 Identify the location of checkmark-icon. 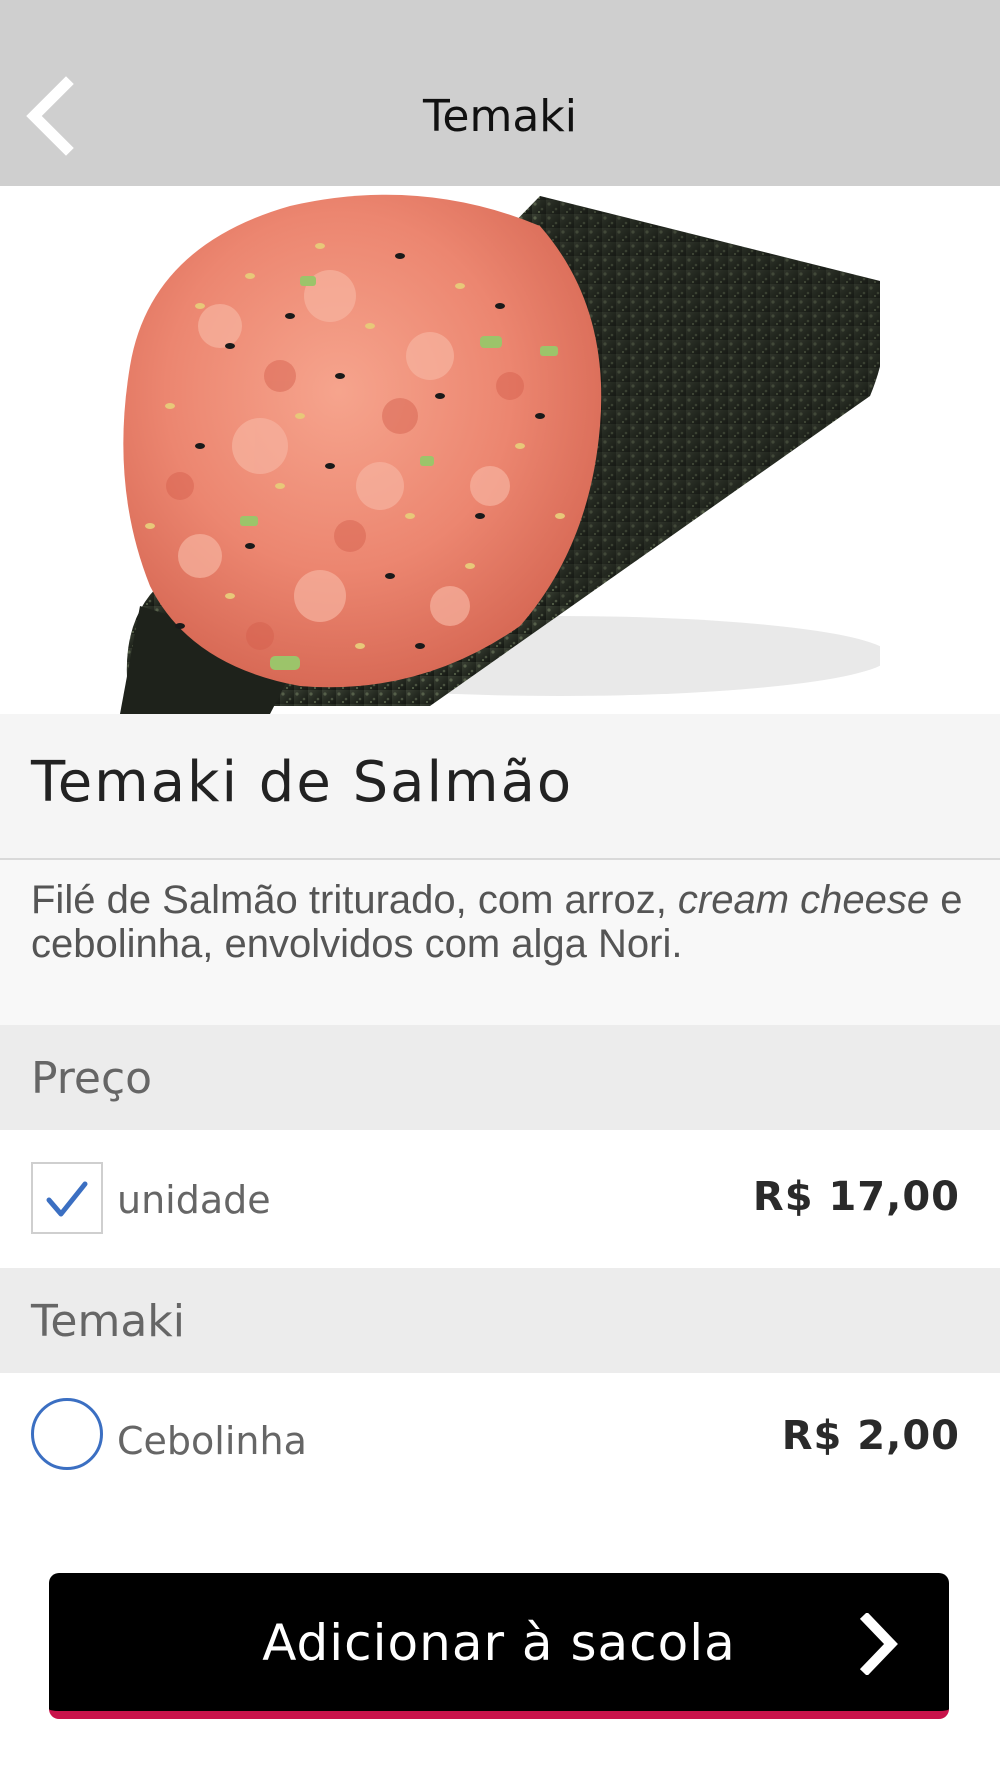
(67, 1199).